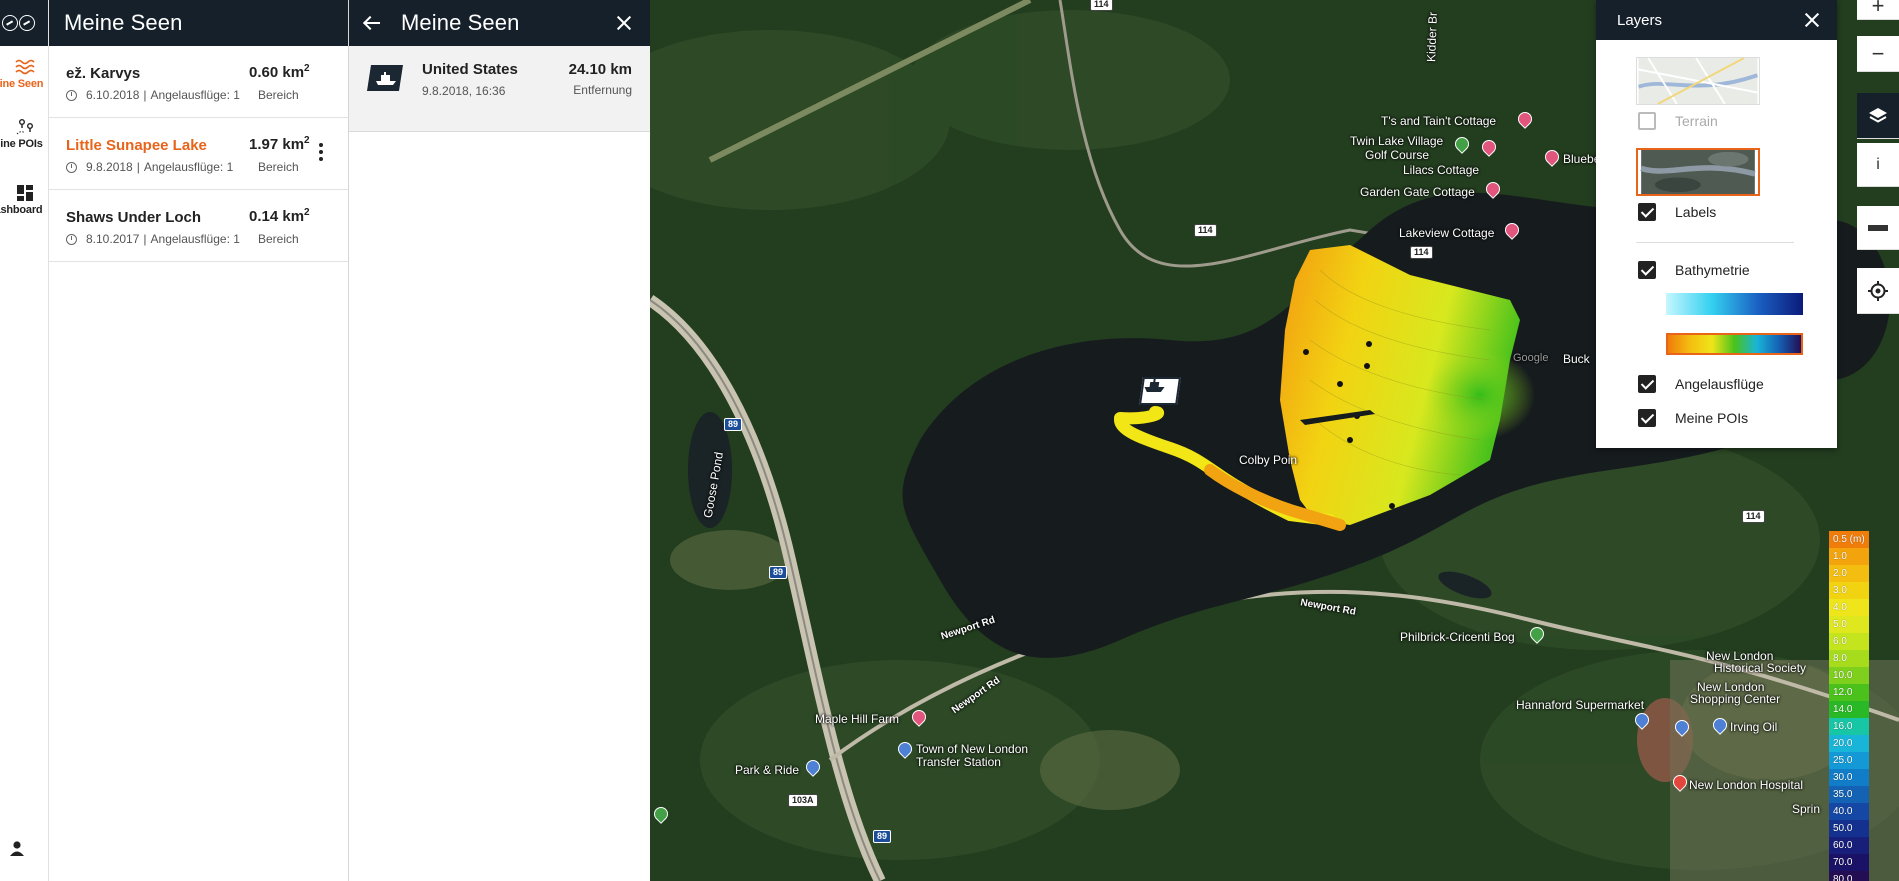 The width and height of the screenshot is (1899, 881). I want to click on terrain-toggle: Terrain, so click(1678, 121).